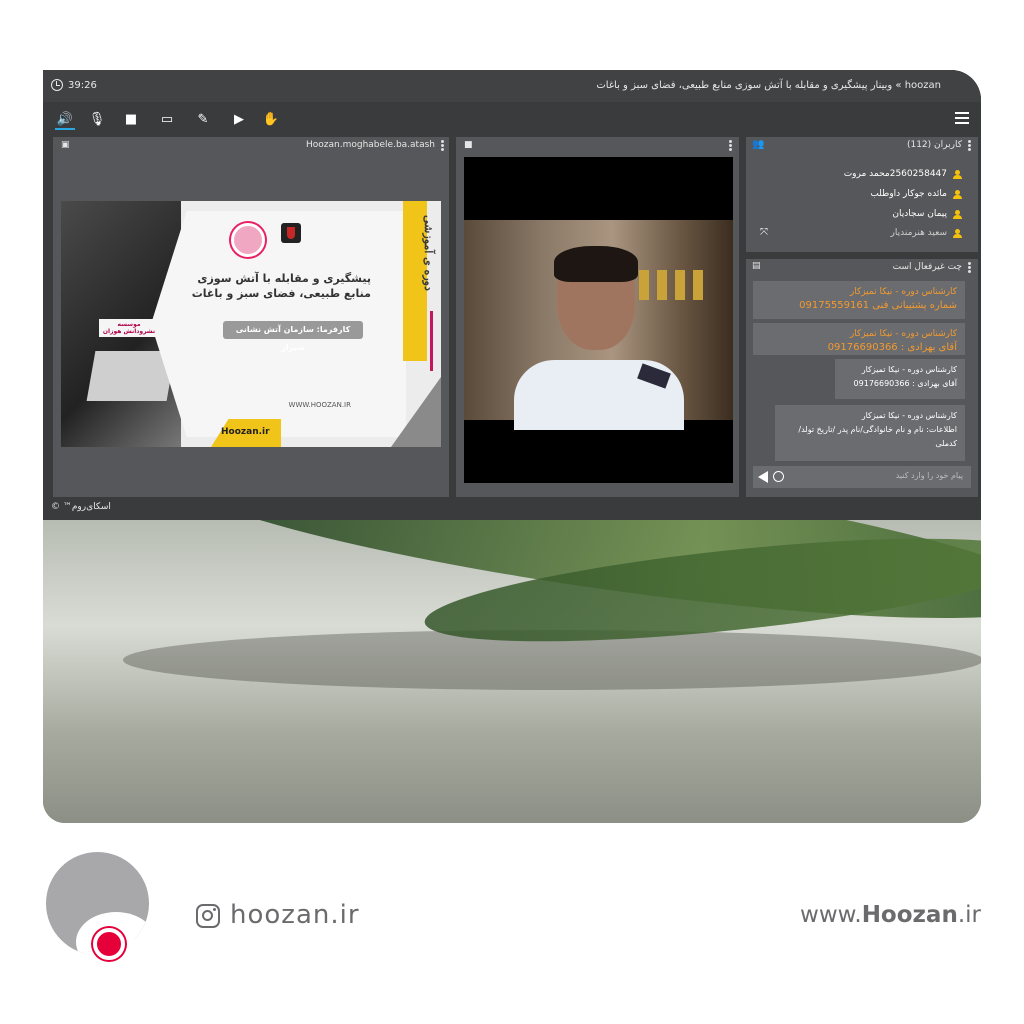 The width and height of the screenshot is (1024, 1024). Describe the element at coordinates (251, 146) in the screenshot. I see `presentation-header: ▣ Hoozan.moghabele.ba.atash` at that location.